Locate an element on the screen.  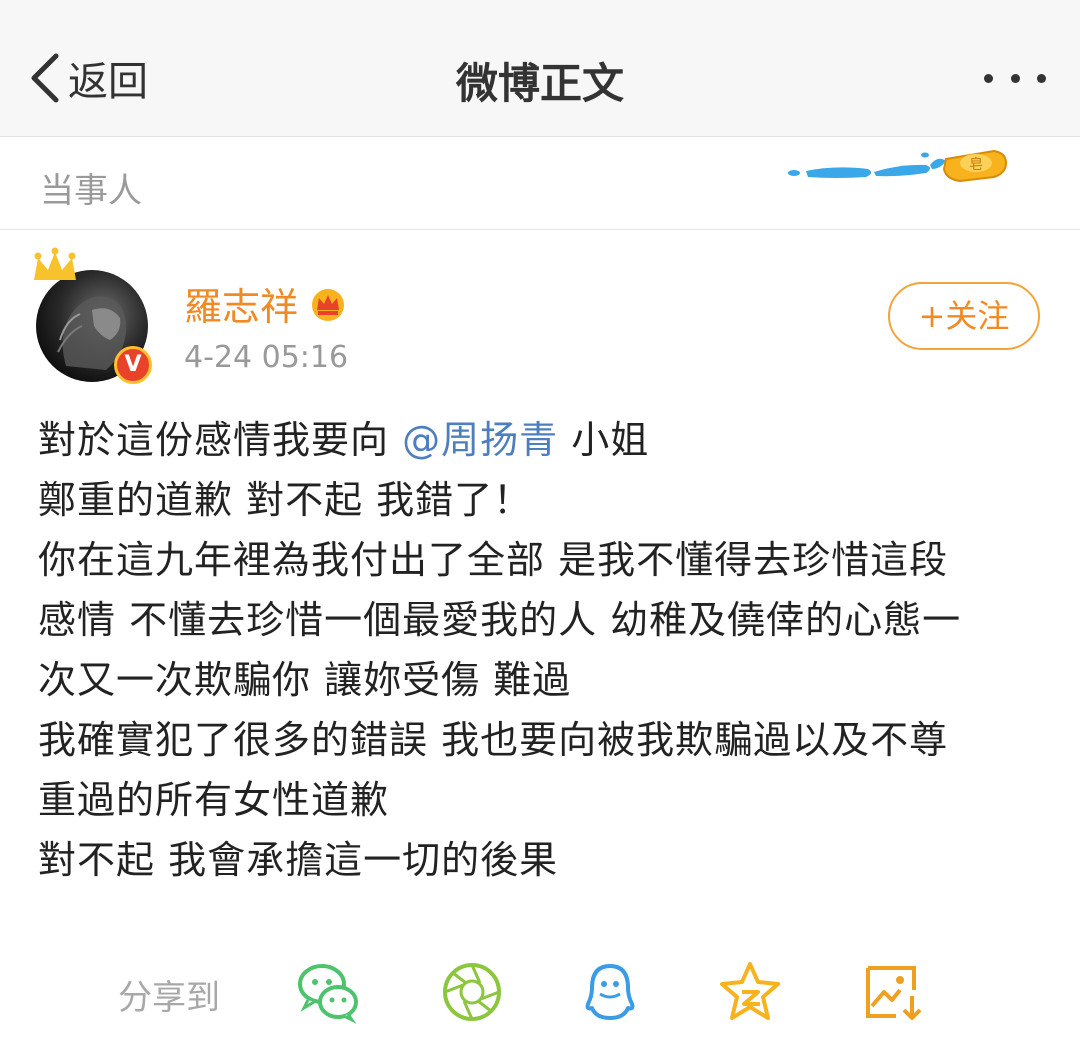
content-line: 對於這份感情我要向 @周扬青 小姐 is located at coordinates (543, 440).